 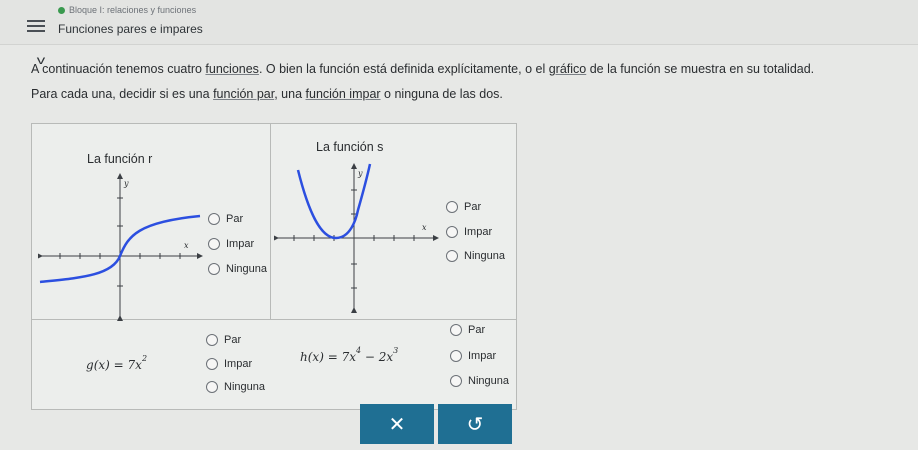 I want to click on g-option-ninguna: Ninguna, so click(x=235, y=387).